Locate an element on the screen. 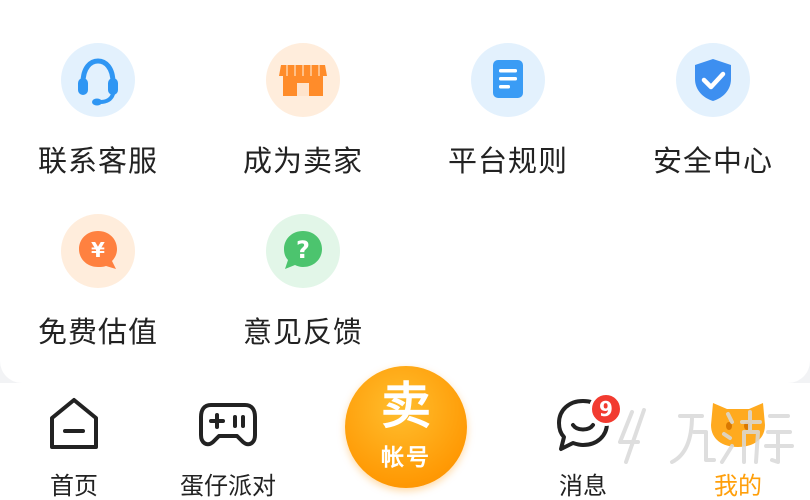 This screenshot has width=810, height=500. chat-bubble-icon is located at coordinates (583, 425).